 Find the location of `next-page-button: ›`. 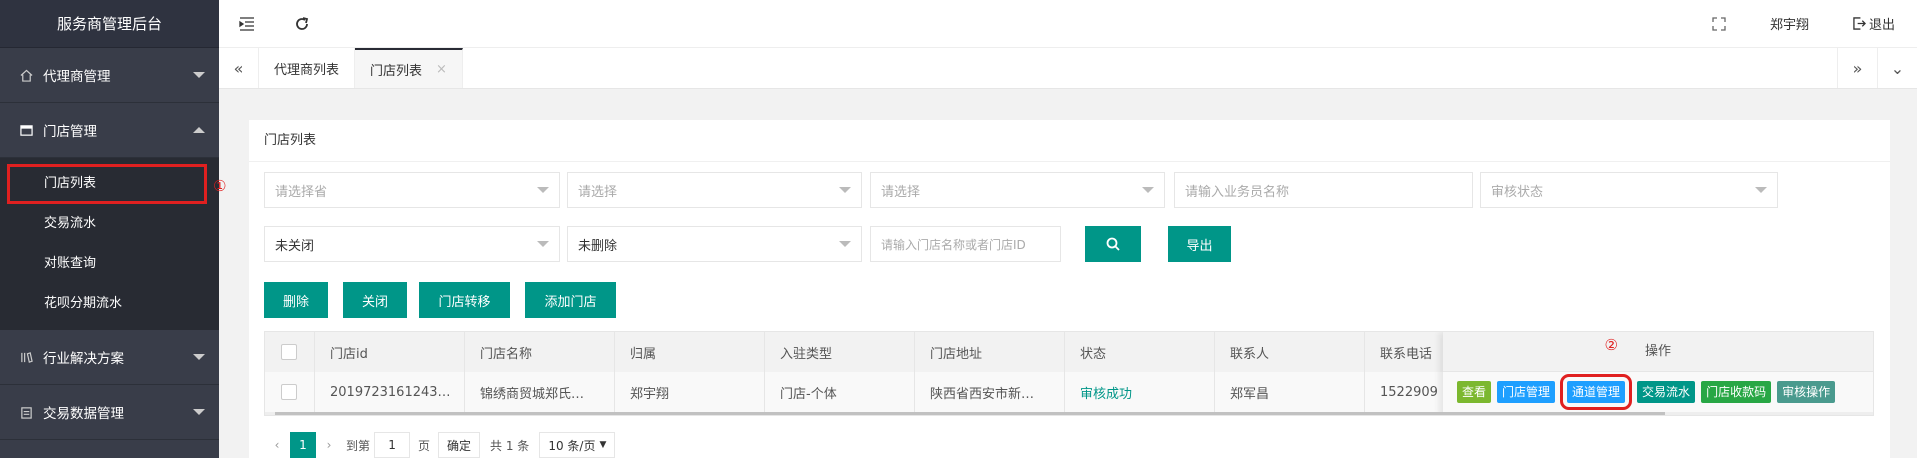

next-page-button: › is located at coordinates (329, 445).